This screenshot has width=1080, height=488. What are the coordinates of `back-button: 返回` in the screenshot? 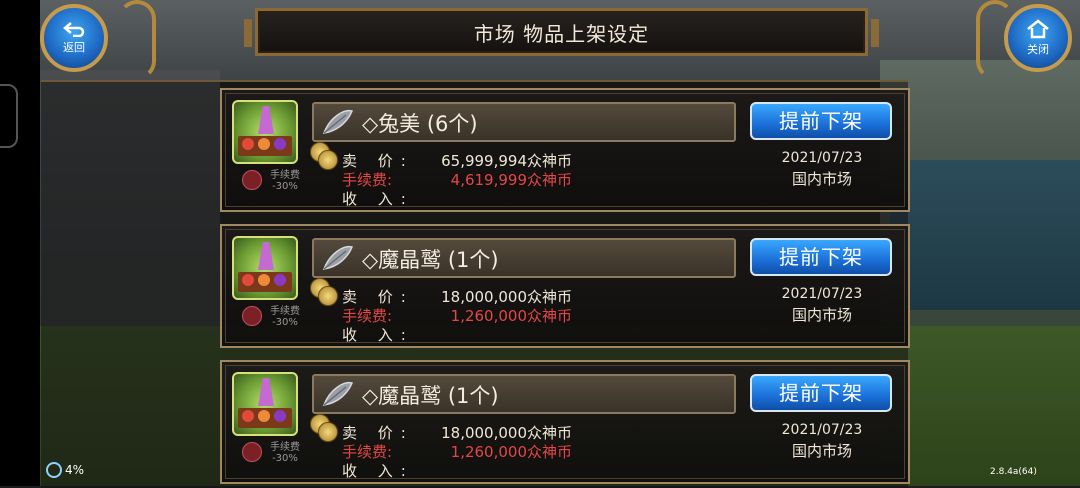 It's located at (74, 38).